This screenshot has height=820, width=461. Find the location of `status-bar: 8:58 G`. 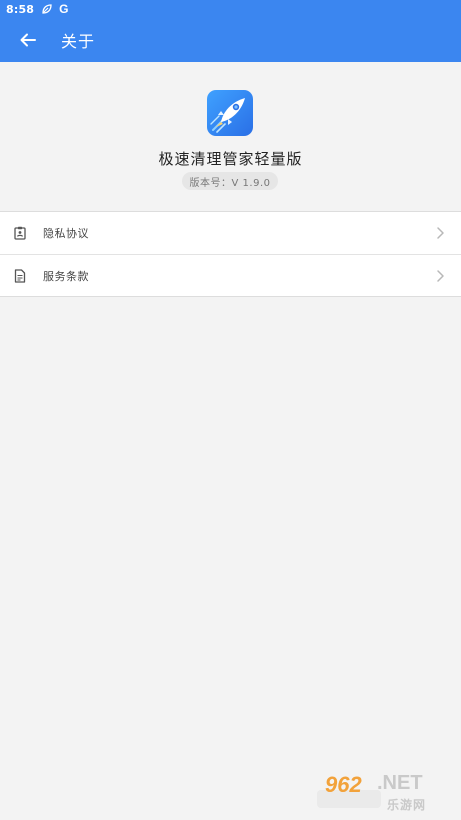

status-bar: 8:58 G is located at coordinates (230, 9).